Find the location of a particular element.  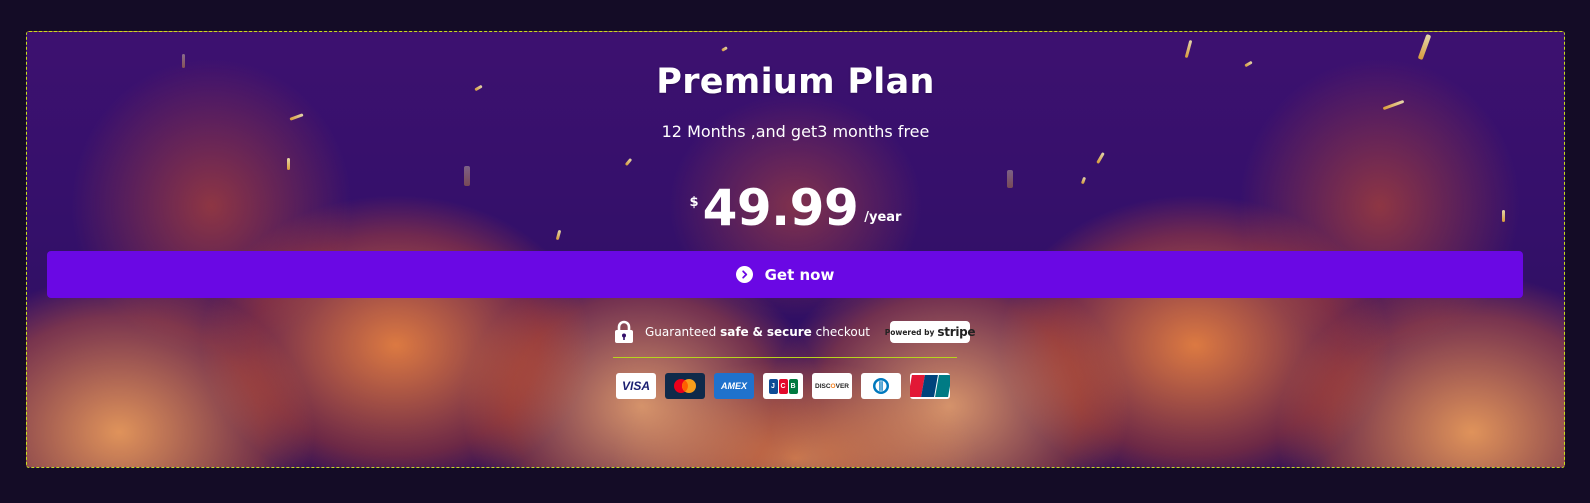

jcb-c: C is located at coordinates (783, 386).